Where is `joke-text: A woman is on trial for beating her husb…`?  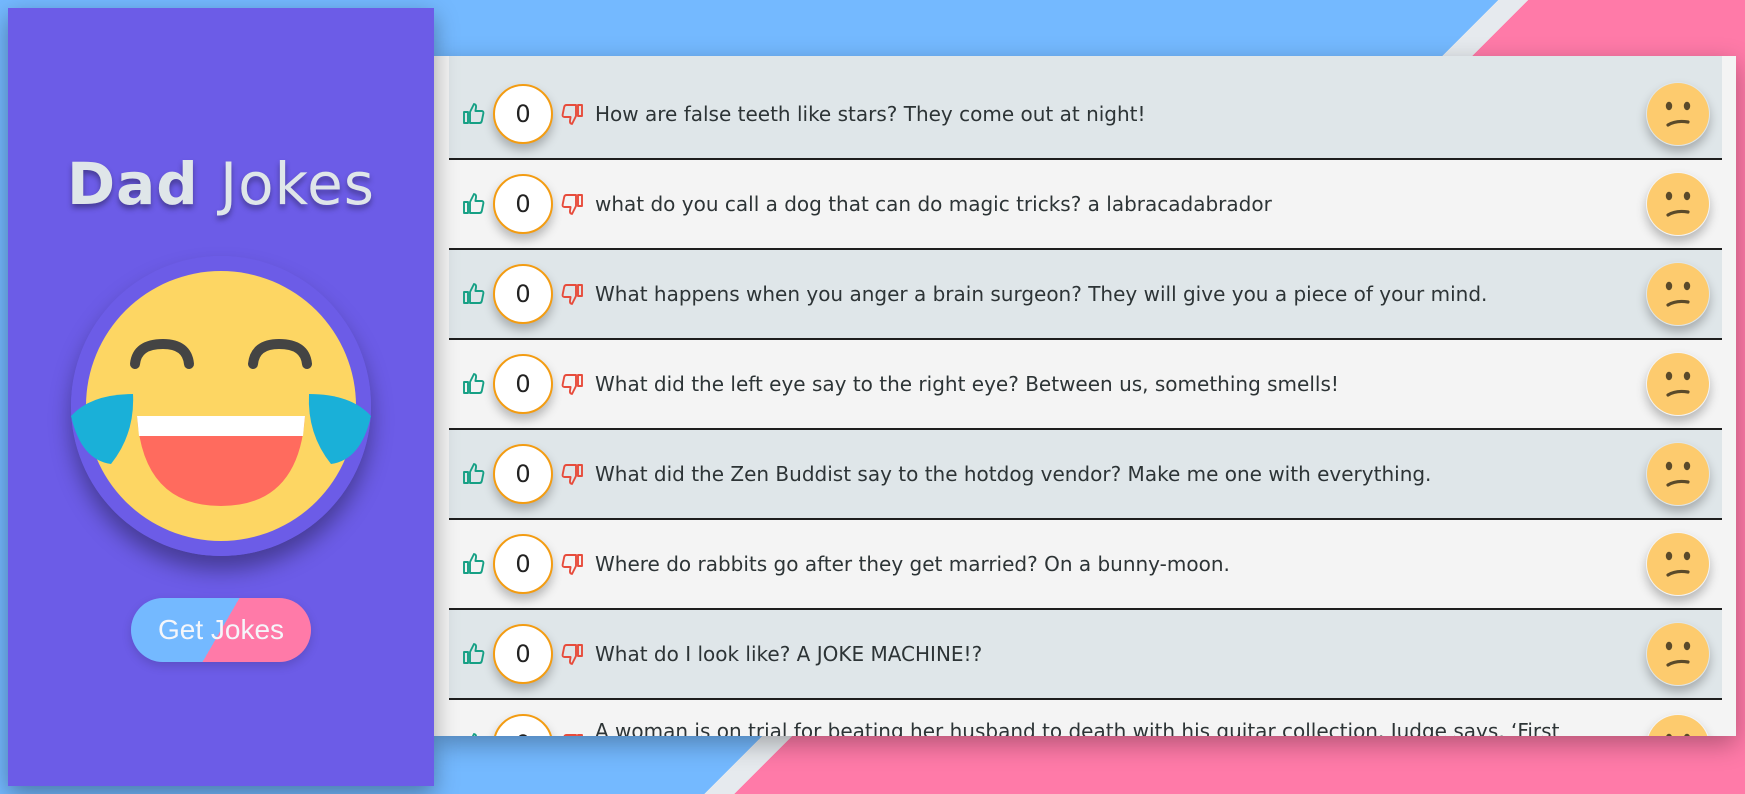 joke-text: A woman is on trial for beating her husb… is located at coordinates (1077, 727).